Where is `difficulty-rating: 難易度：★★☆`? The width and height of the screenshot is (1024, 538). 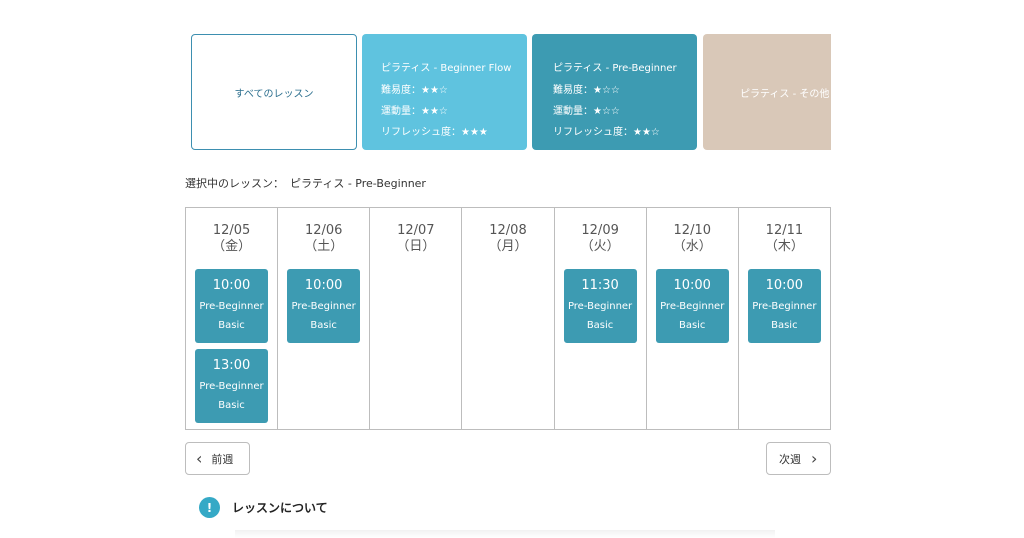
difficulty-rating: 難易度：★★☆ is located at coordinates (414, 90).